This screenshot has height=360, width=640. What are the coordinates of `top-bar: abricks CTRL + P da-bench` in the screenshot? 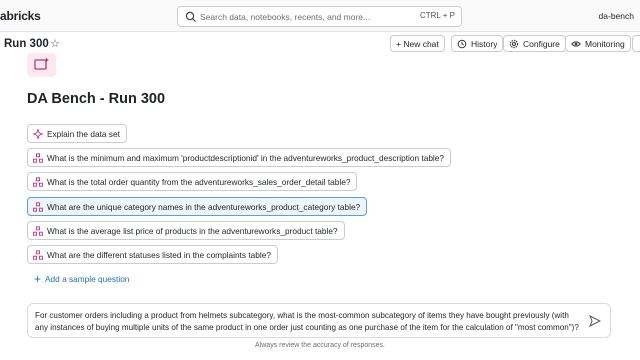 It's located at (320, 16).